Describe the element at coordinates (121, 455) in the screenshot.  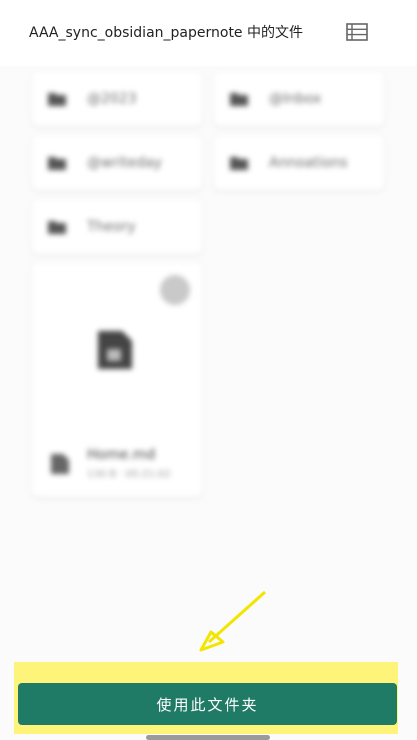
I see `file-name: Home.md` at that location.